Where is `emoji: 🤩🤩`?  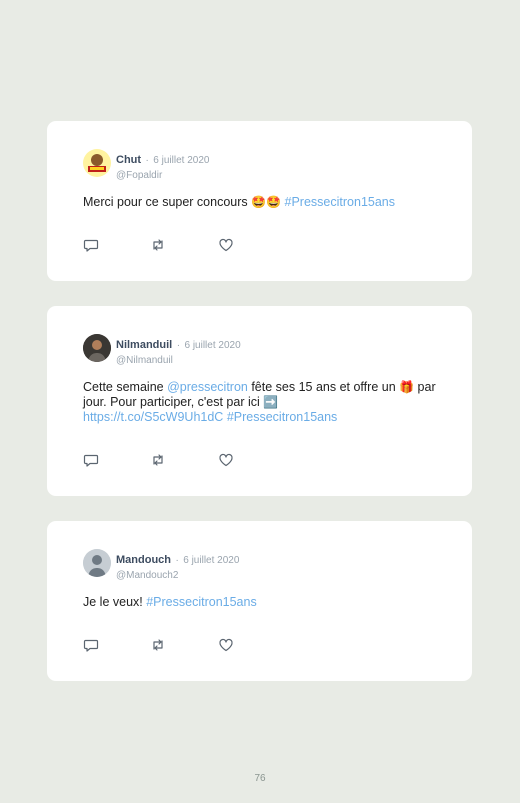
emoji: 🤩🤩 is located at coordinates (266, 202).